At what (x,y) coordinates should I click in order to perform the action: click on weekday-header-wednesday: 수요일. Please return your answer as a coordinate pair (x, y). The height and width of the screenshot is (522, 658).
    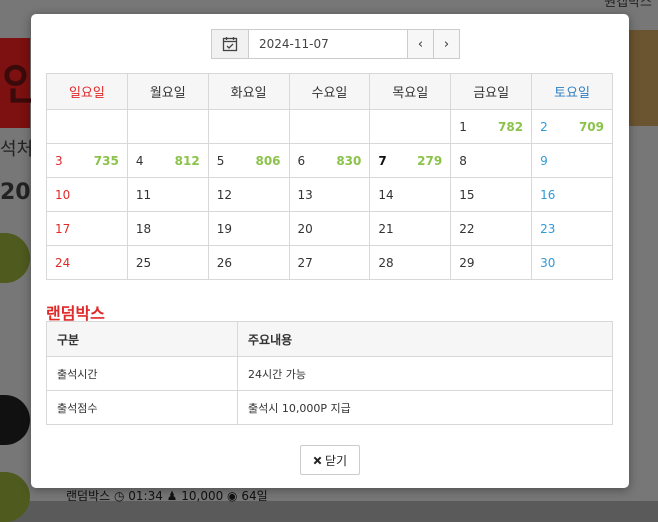
    Looking at the image, I should click on (329, 91).